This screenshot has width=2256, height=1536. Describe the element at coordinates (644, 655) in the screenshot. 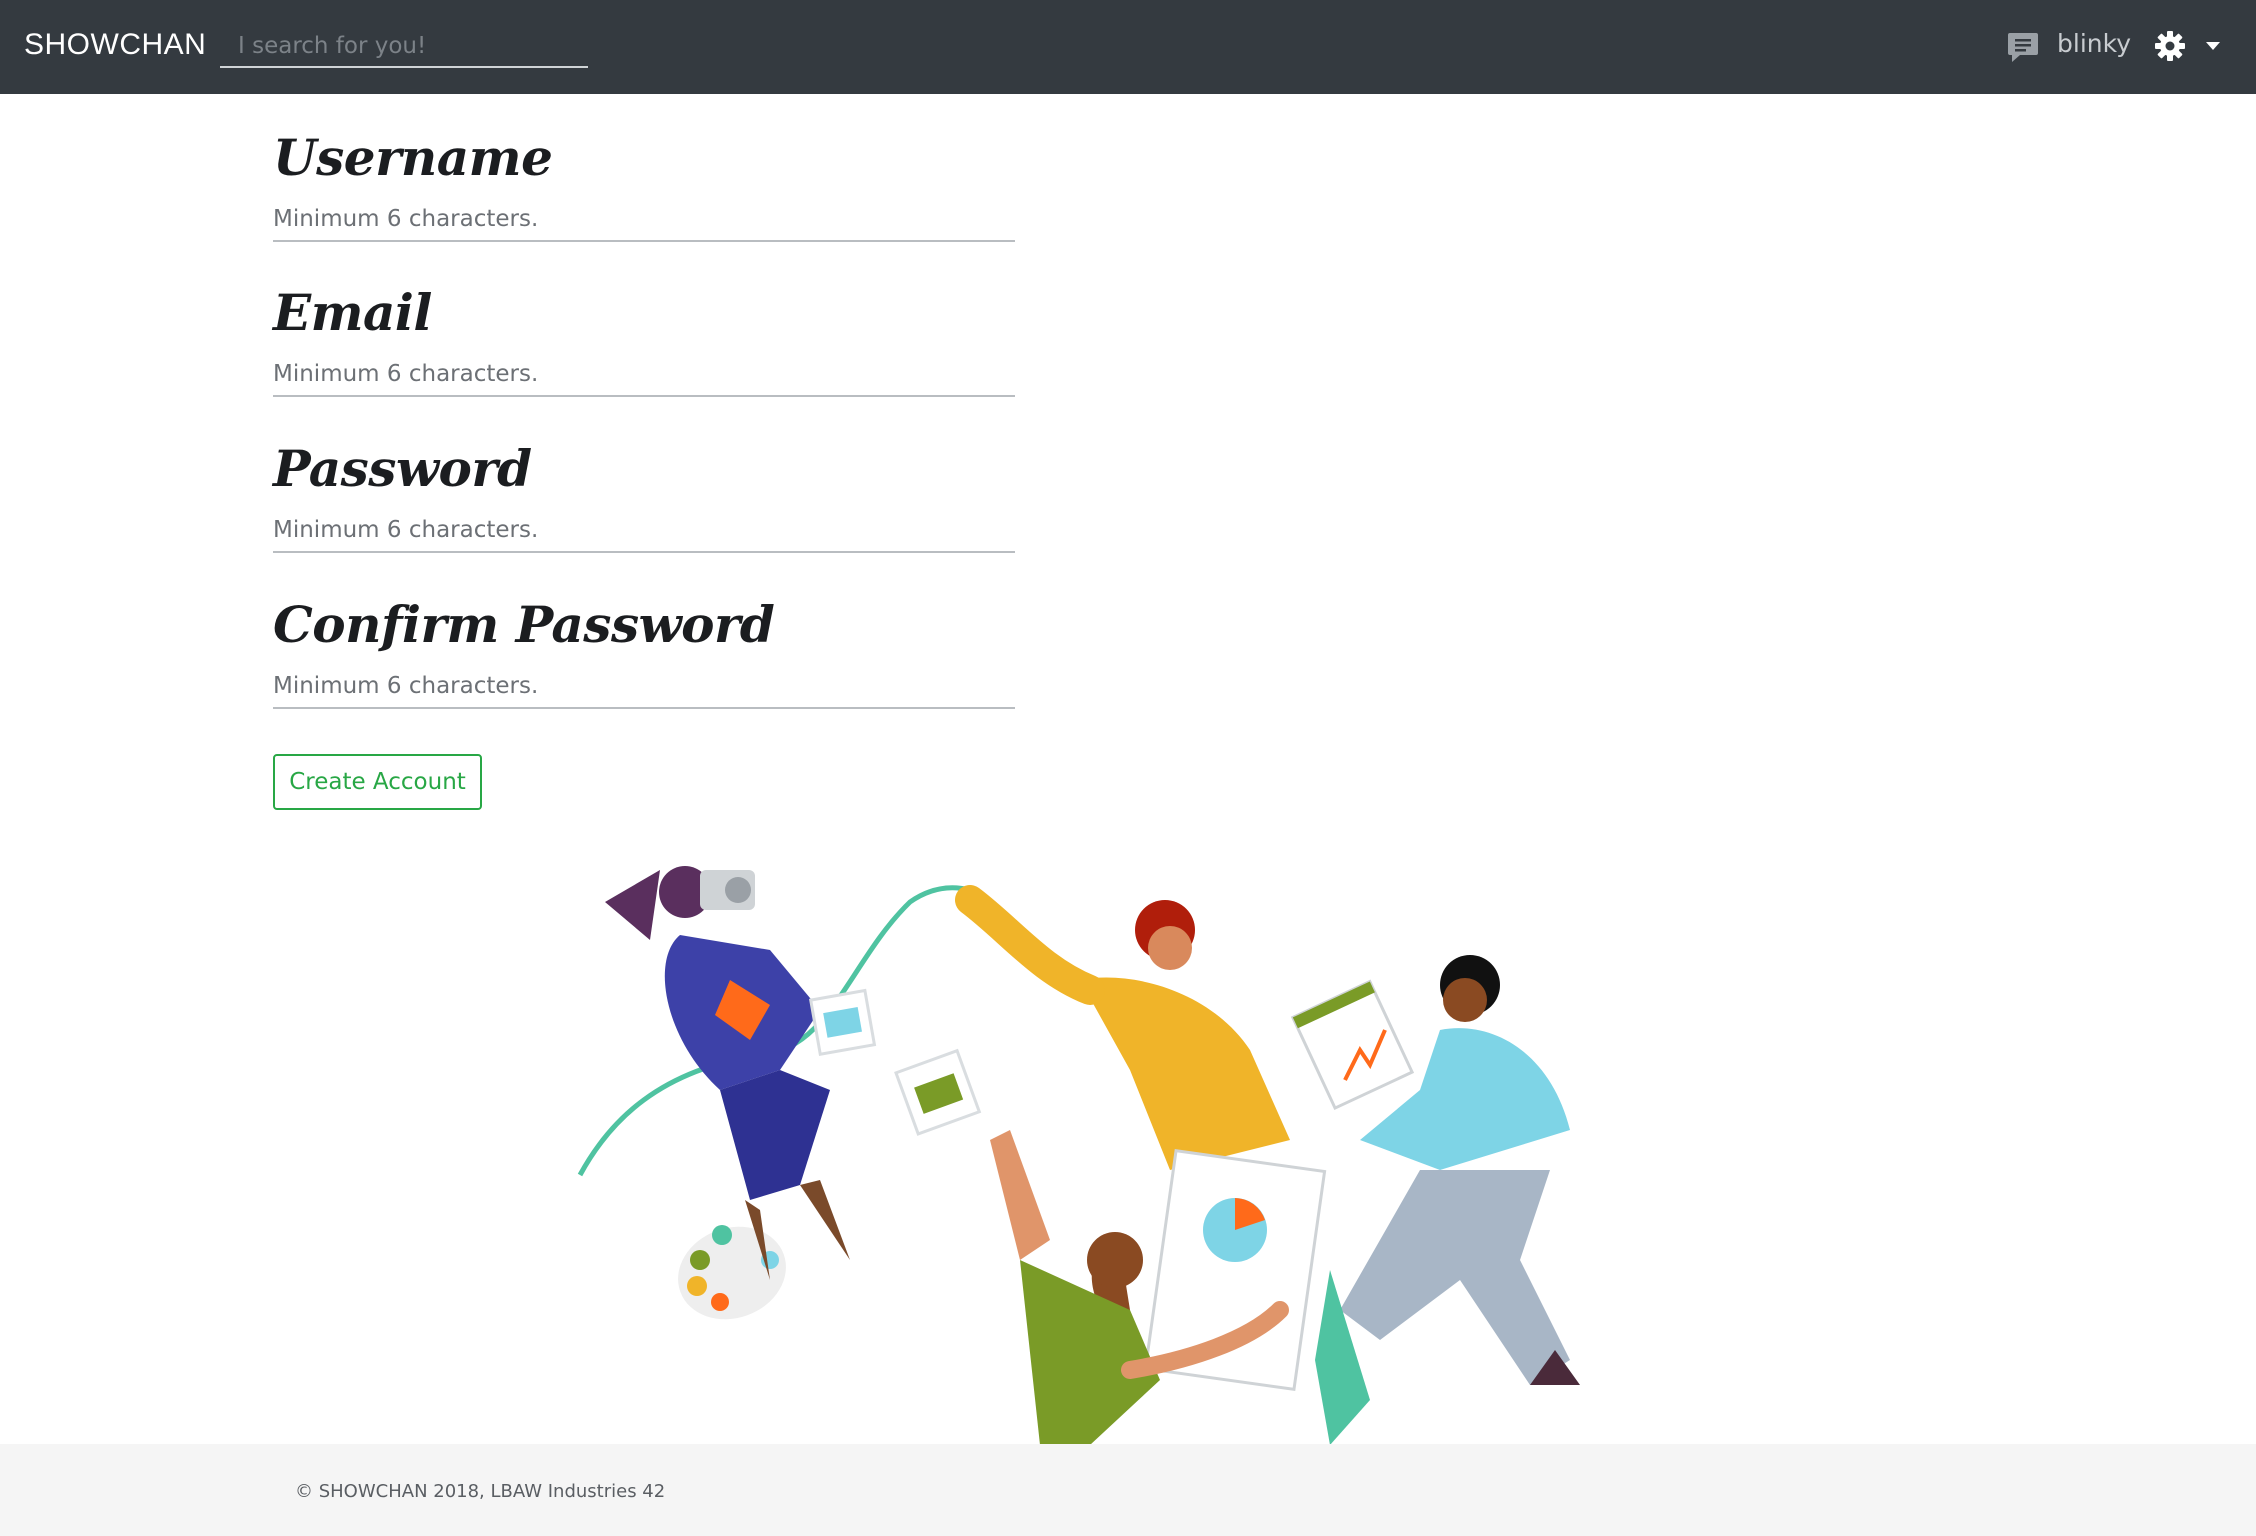

I see `confirm-password-field-group: Confirm Password` at that location.